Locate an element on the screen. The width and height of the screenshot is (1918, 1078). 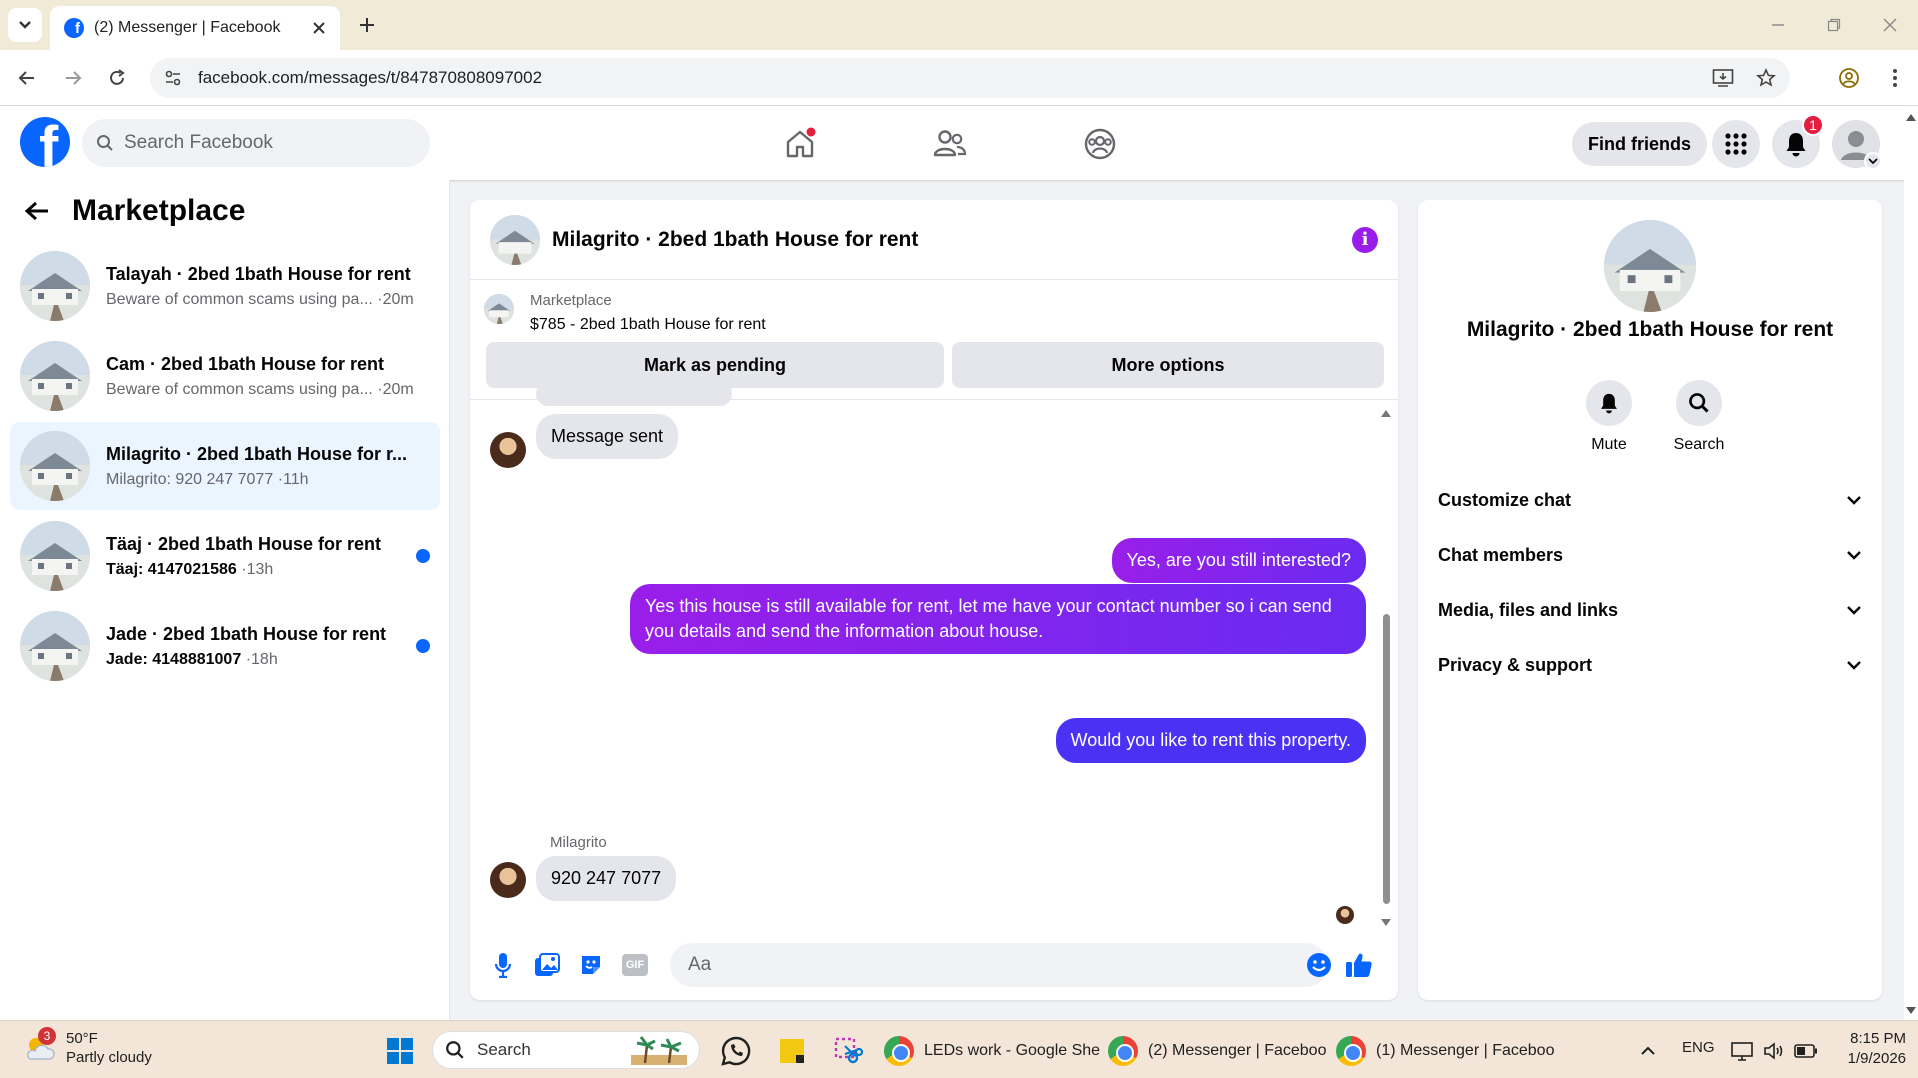
minimize-icon is located at coordinates (1778, 25).